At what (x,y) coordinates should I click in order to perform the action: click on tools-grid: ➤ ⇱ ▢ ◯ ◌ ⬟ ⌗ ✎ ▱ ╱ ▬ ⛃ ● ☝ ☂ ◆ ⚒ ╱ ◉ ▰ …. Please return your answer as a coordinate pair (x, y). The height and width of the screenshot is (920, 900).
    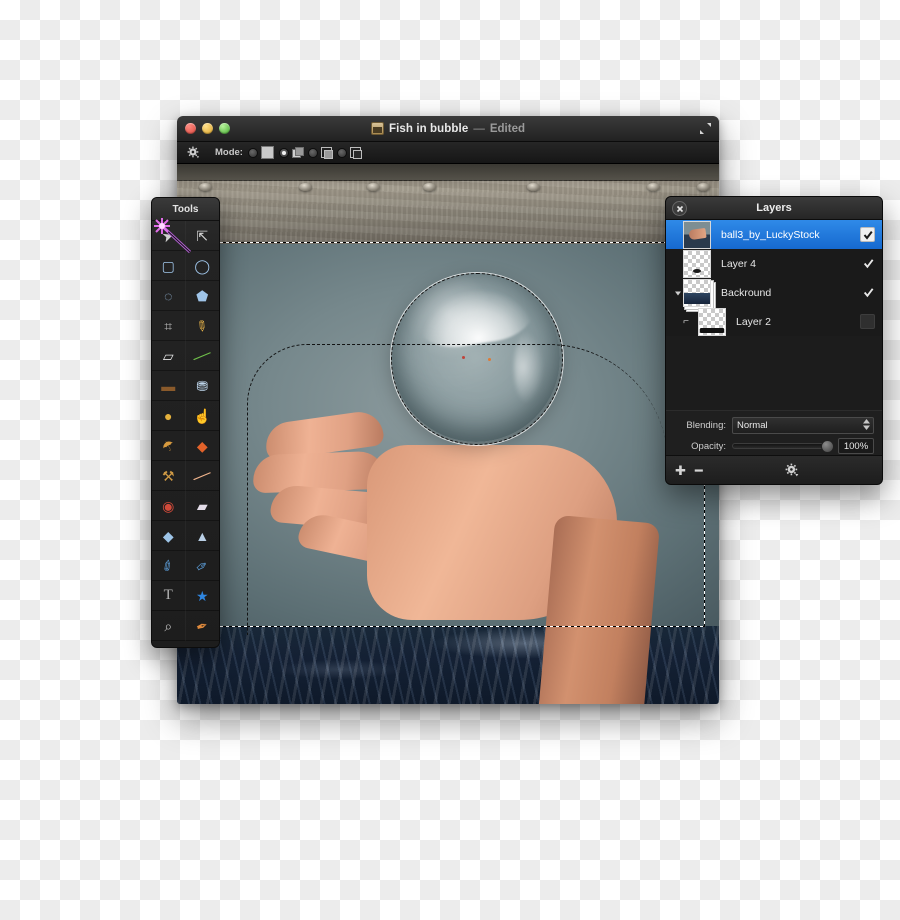
    Looking at the image, I should click on (185, 431).